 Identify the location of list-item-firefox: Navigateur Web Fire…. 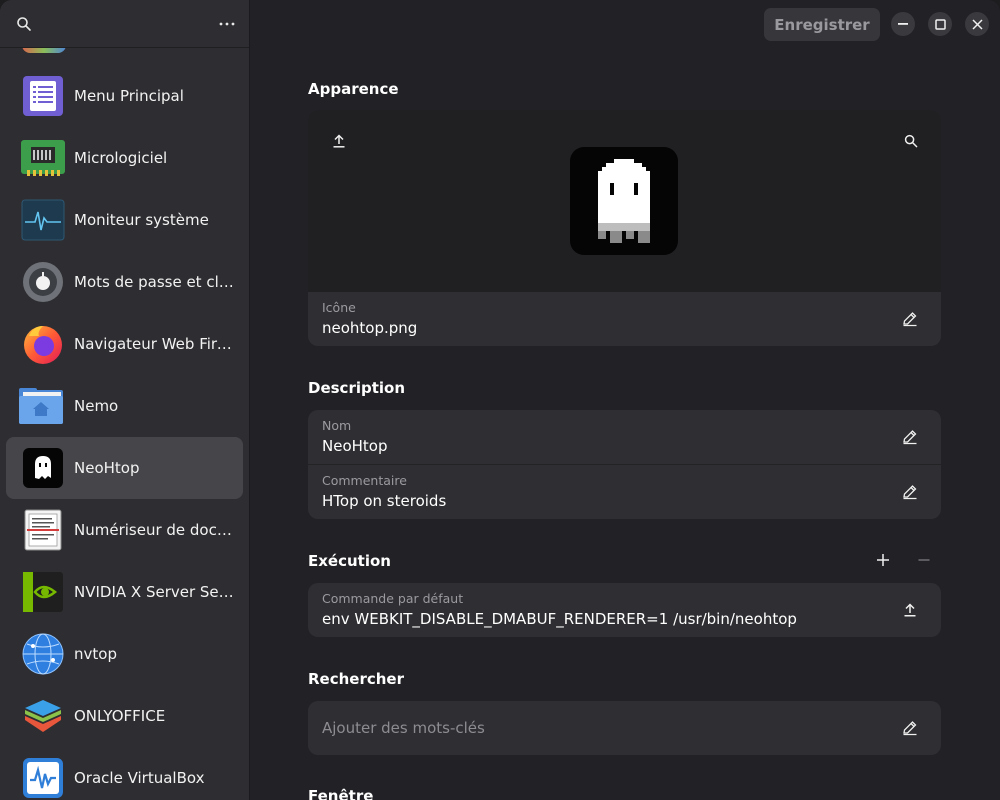
(124, 344).